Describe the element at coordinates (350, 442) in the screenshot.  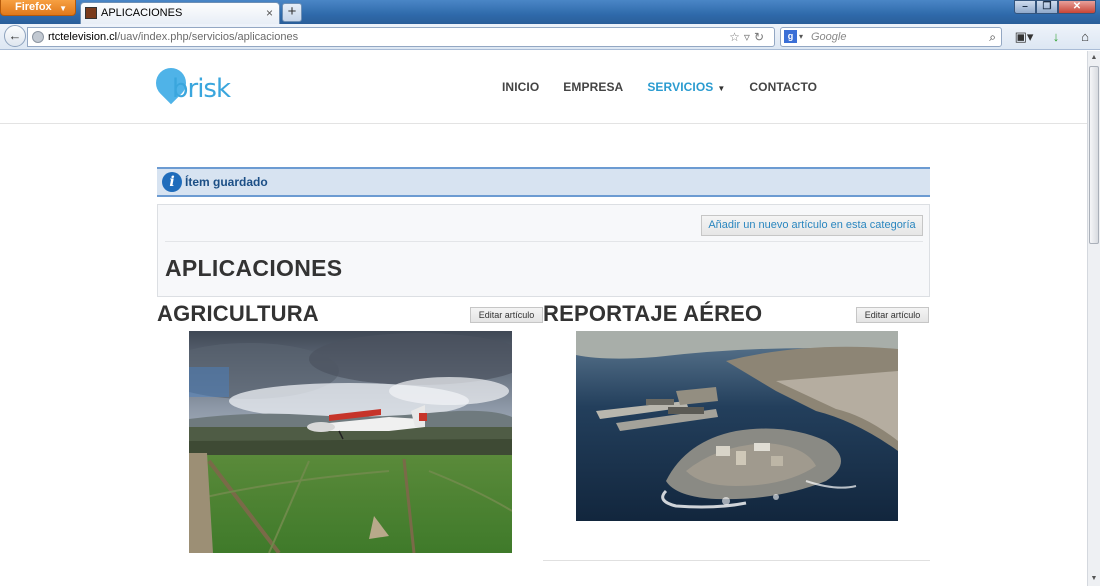
I see `article-image-agricultura` at that location.